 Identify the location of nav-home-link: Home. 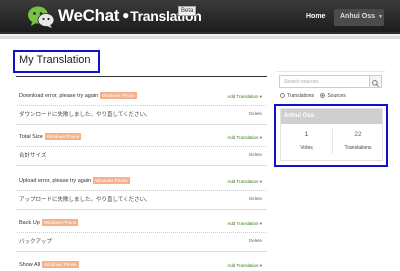
(315, 16).